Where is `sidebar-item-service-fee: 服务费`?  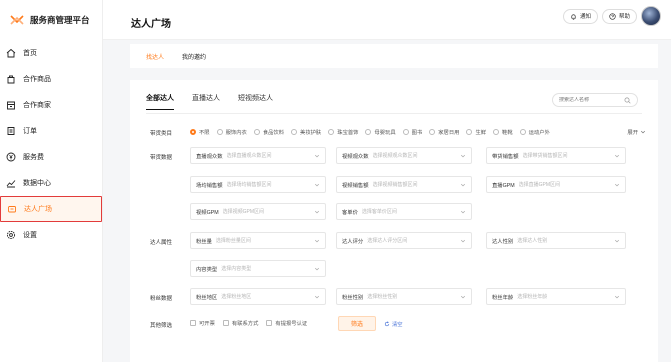 sidebar-item-service-fee: 服务费 is located at coordinates (51, 157).